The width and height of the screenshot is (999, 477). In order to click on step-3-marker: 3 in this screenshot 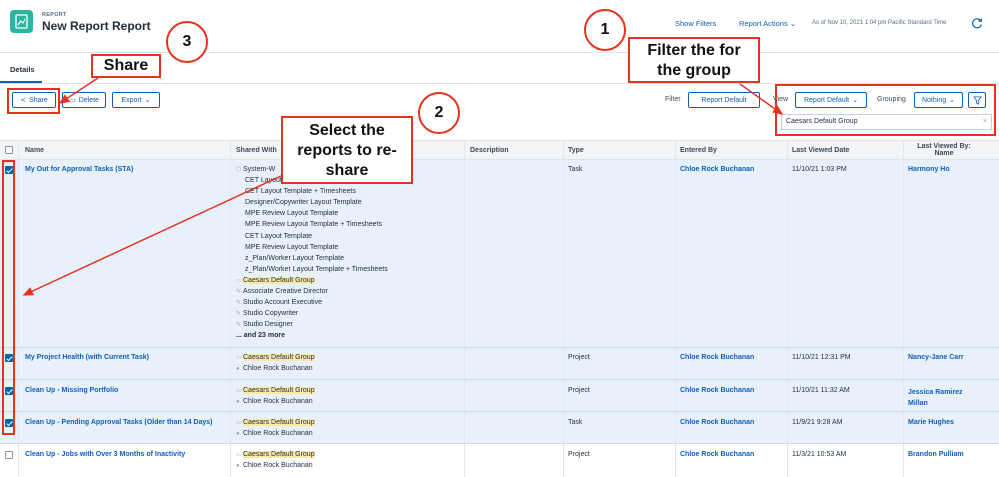, I will do `click(187, 42)`.